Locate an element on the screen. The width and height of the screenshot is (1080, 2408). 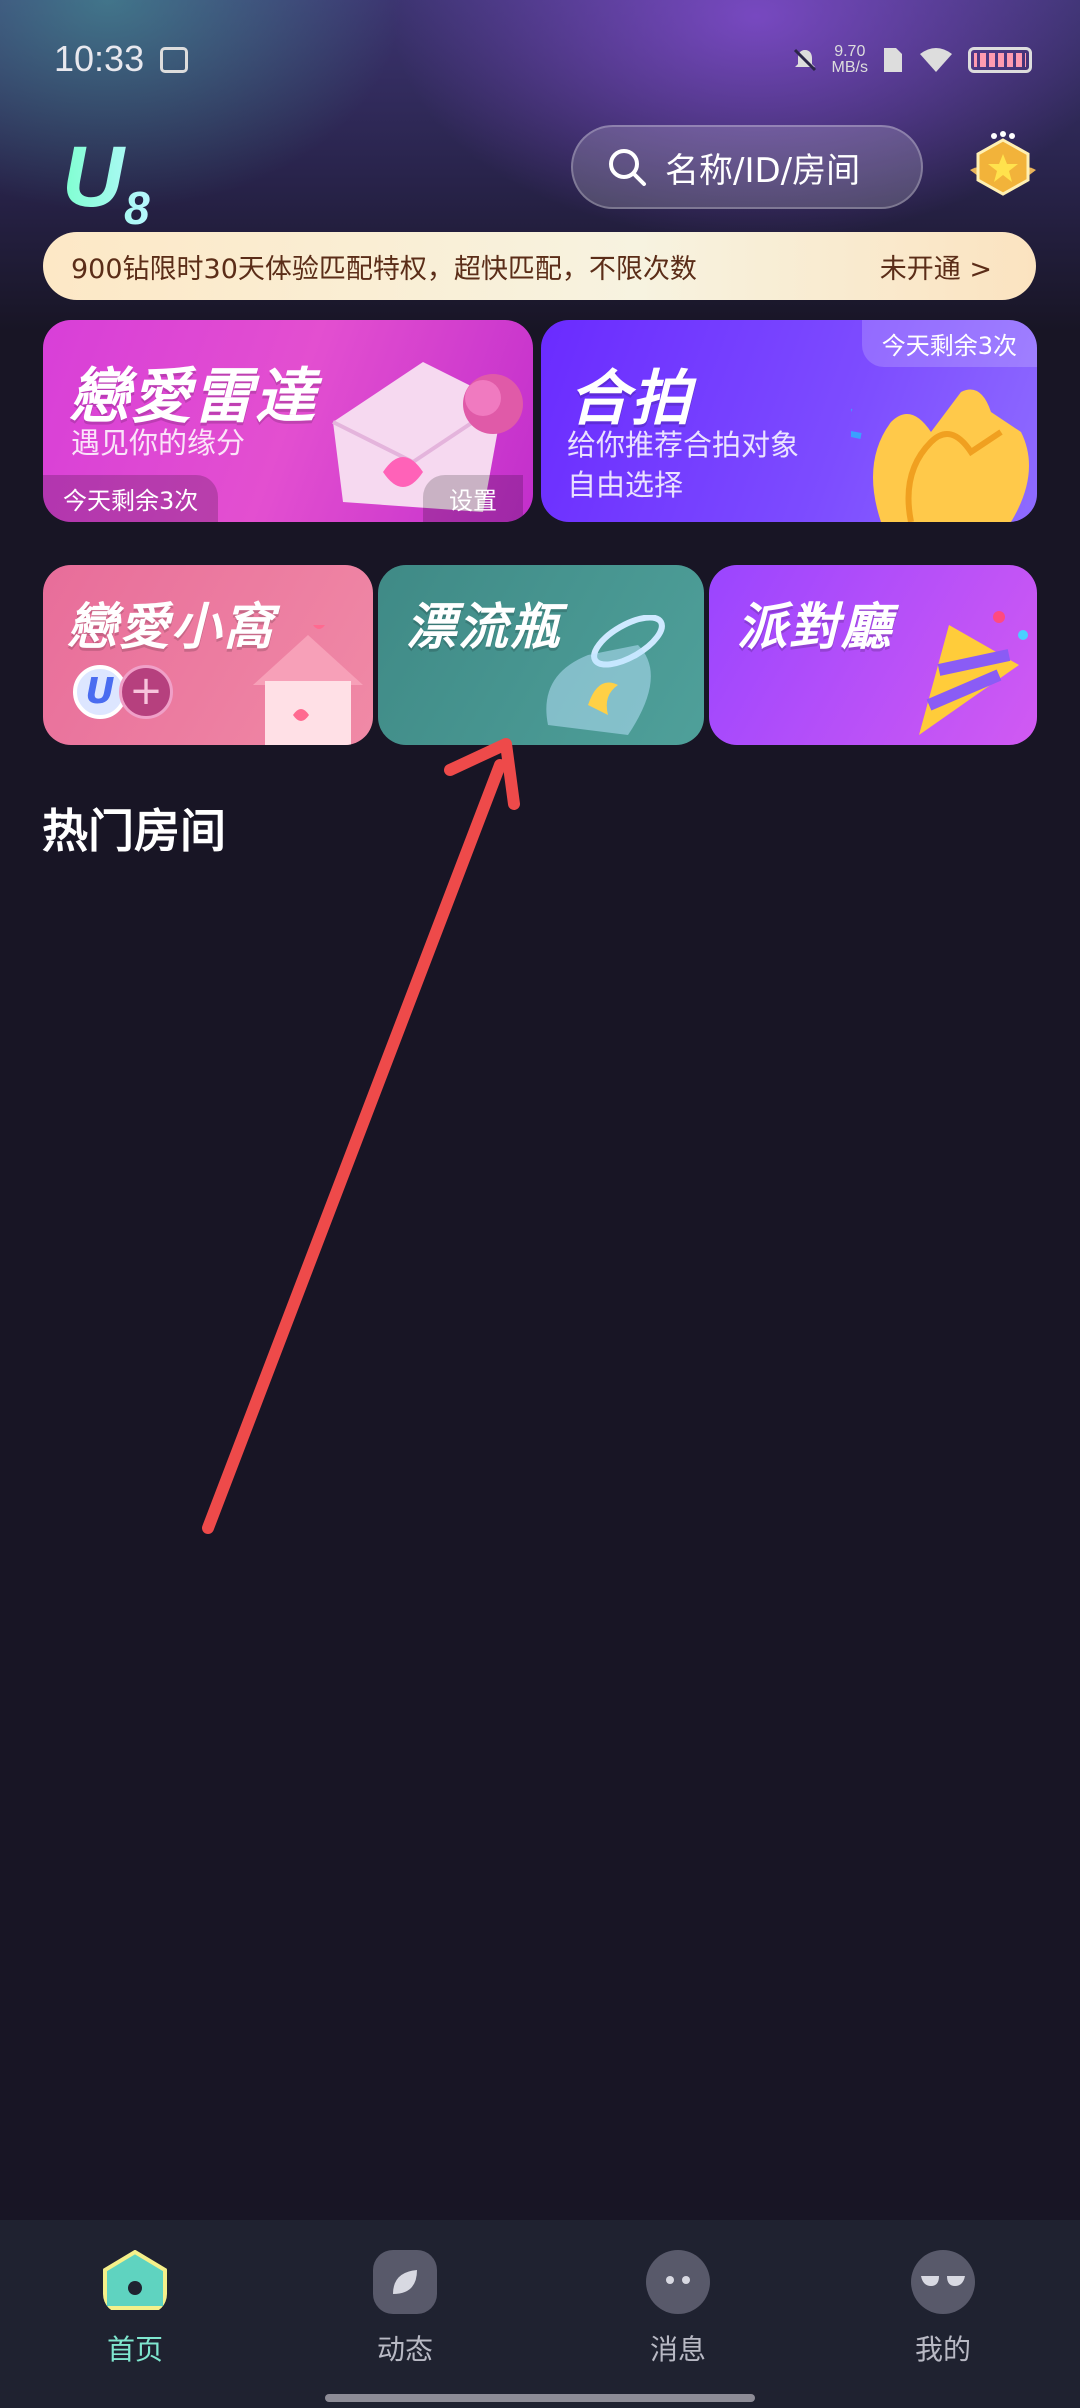
nav-home: 首页 is located at coordinates (135, 2308).